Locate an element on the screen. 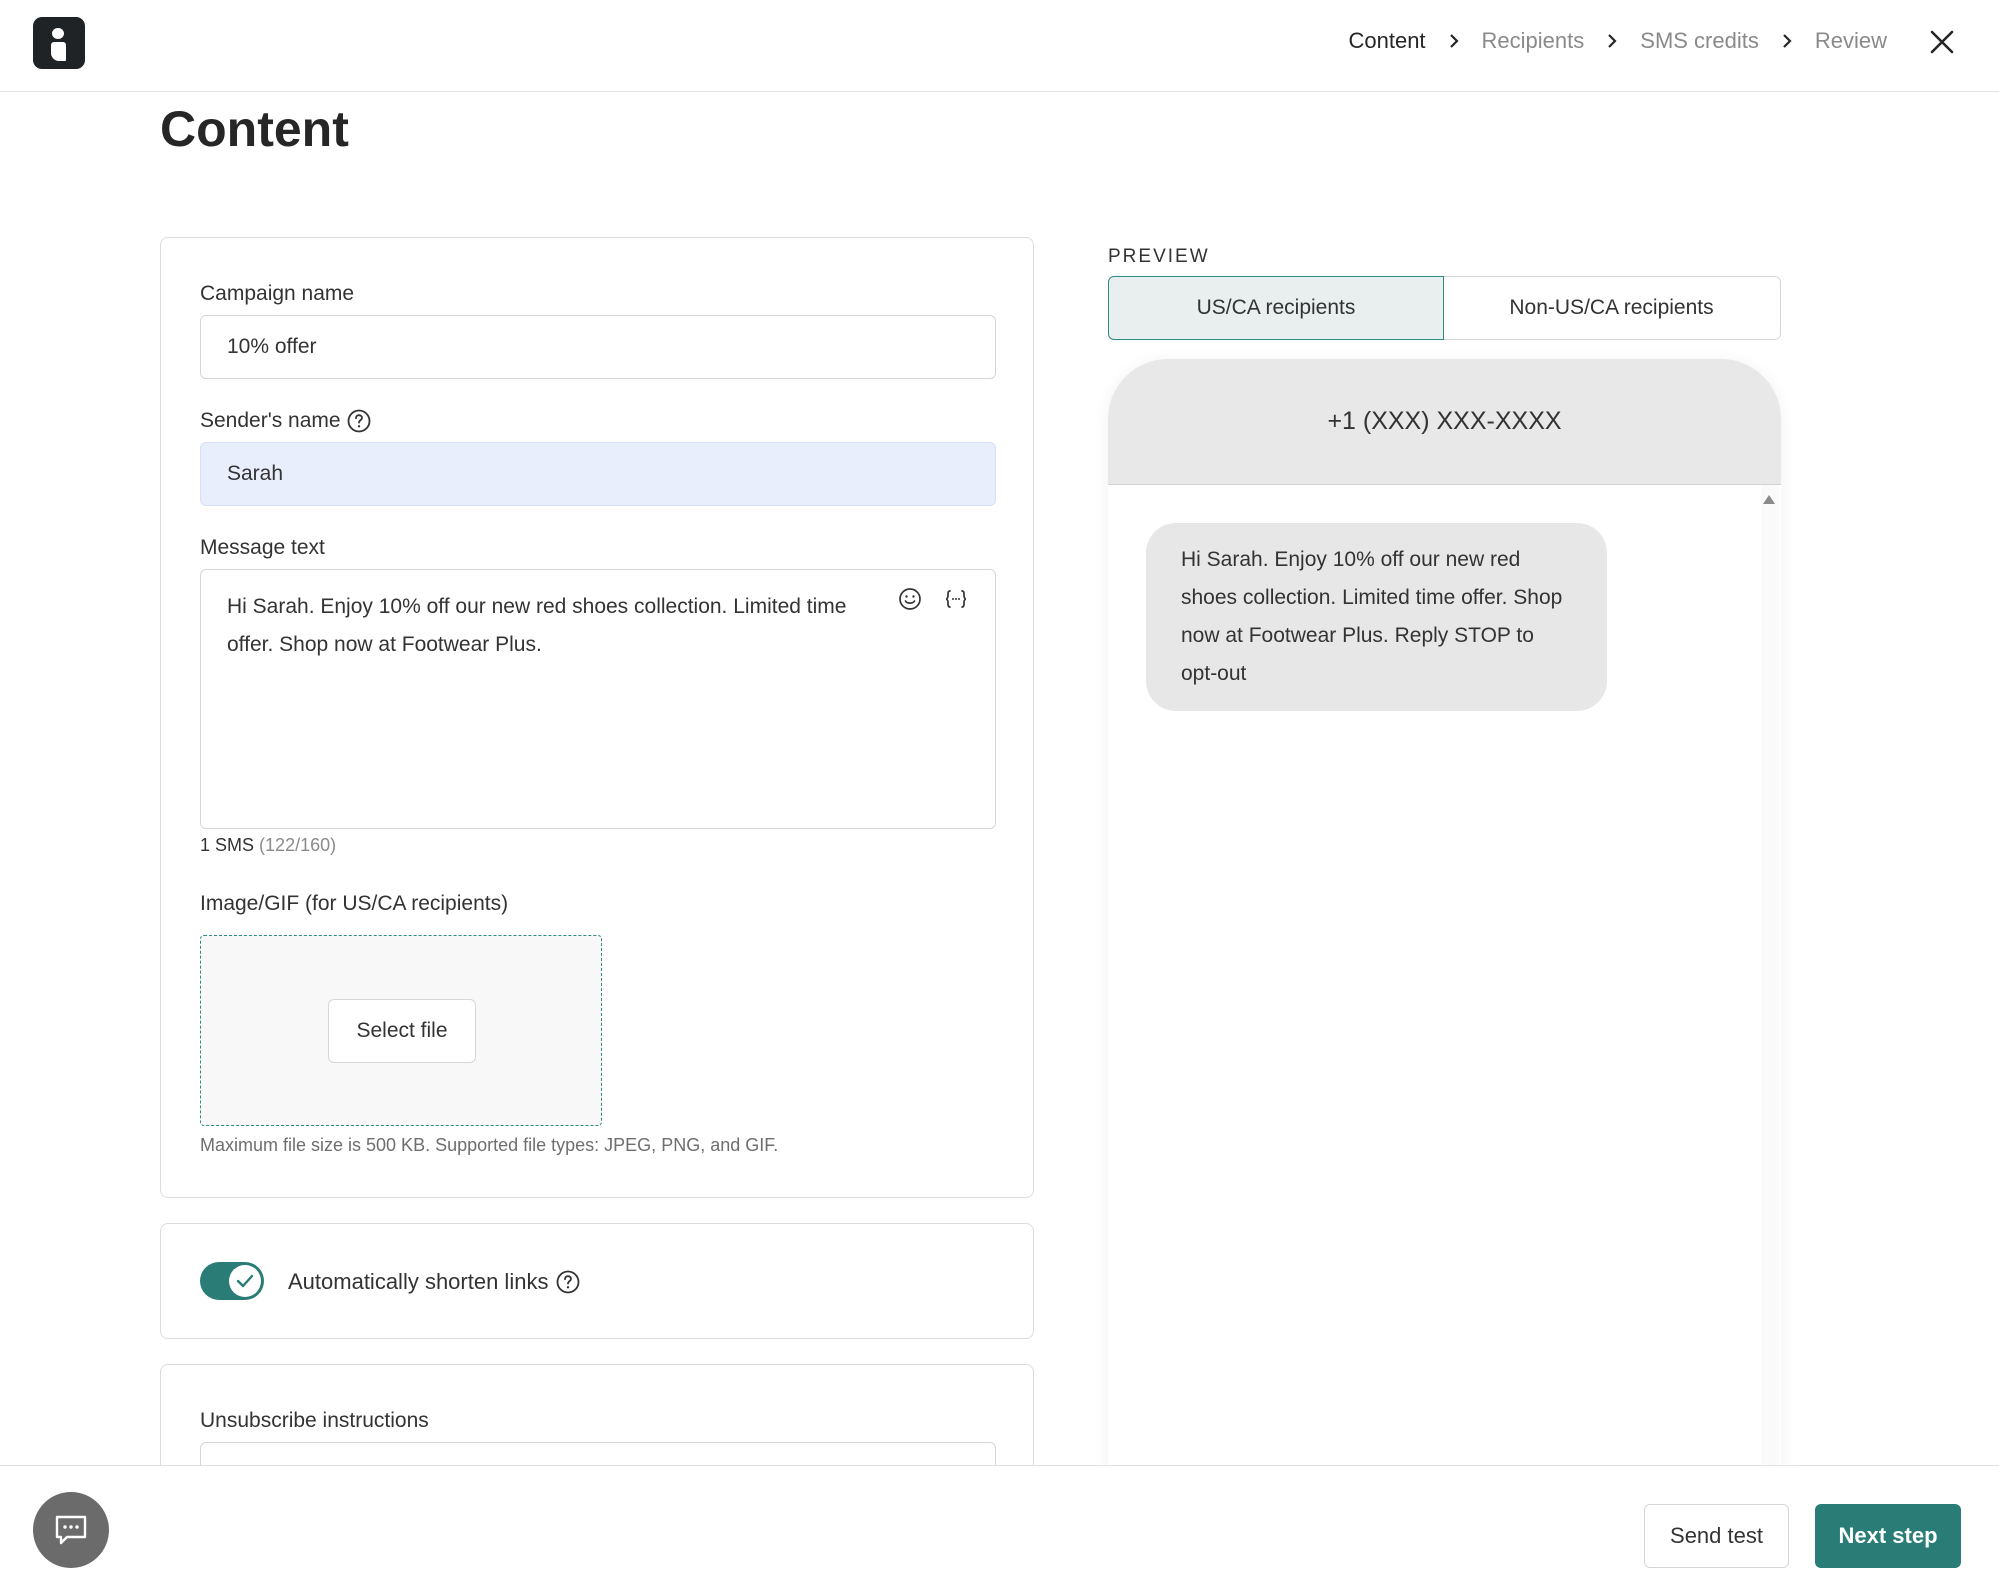  logo-stem is located at coordinates (58, 51).